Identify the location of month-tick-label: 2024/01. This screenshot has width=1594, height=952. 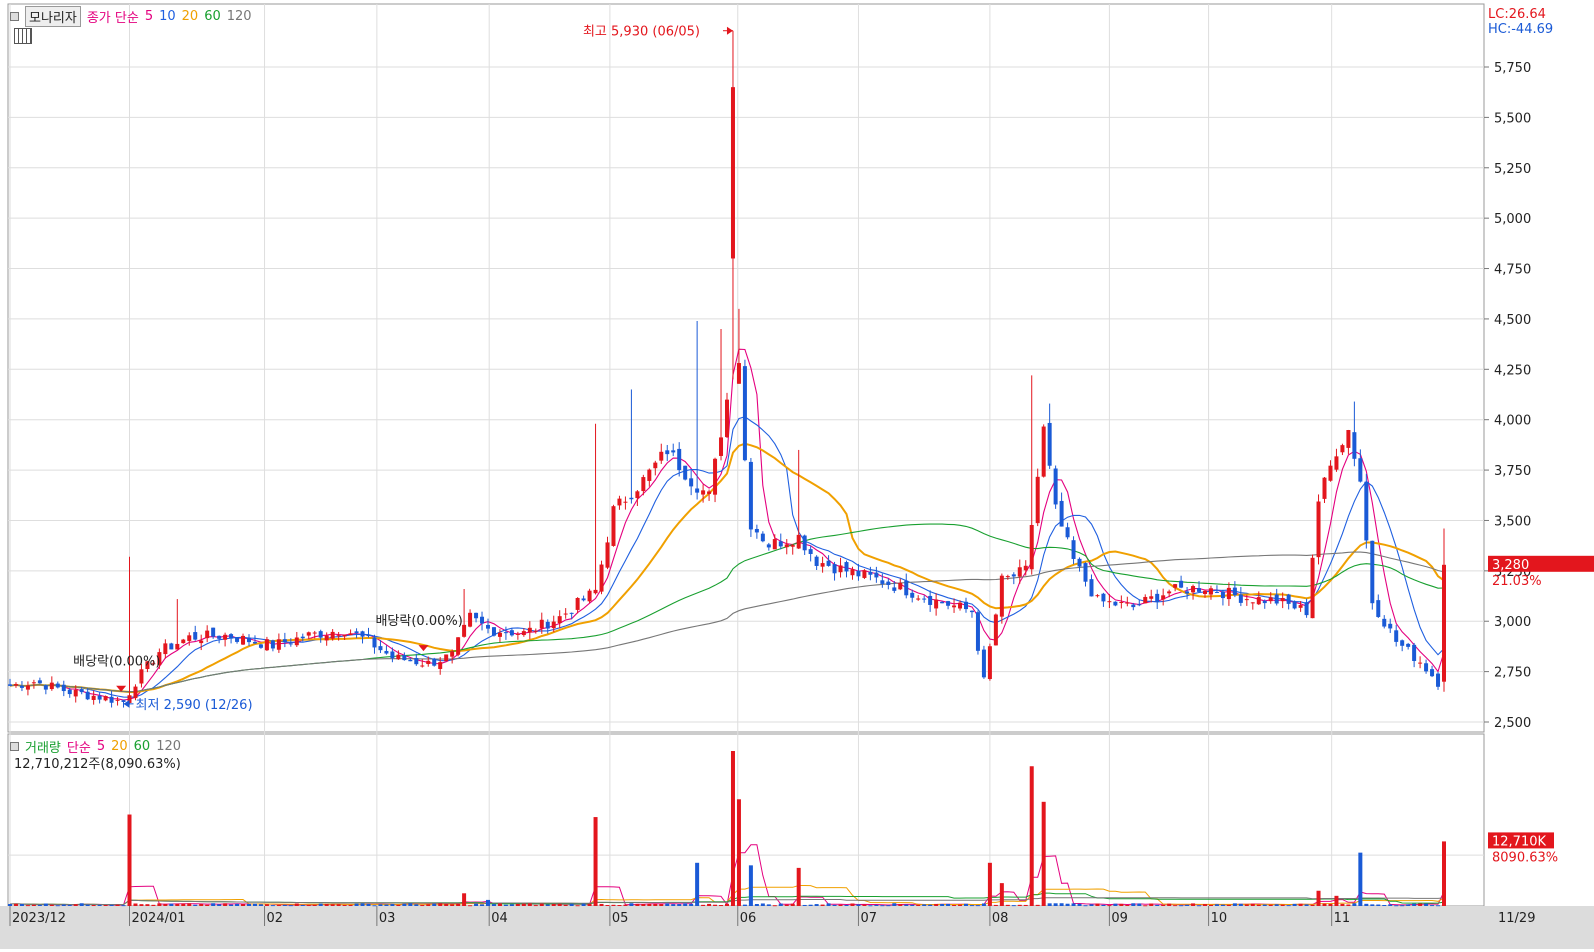
(159, 918).